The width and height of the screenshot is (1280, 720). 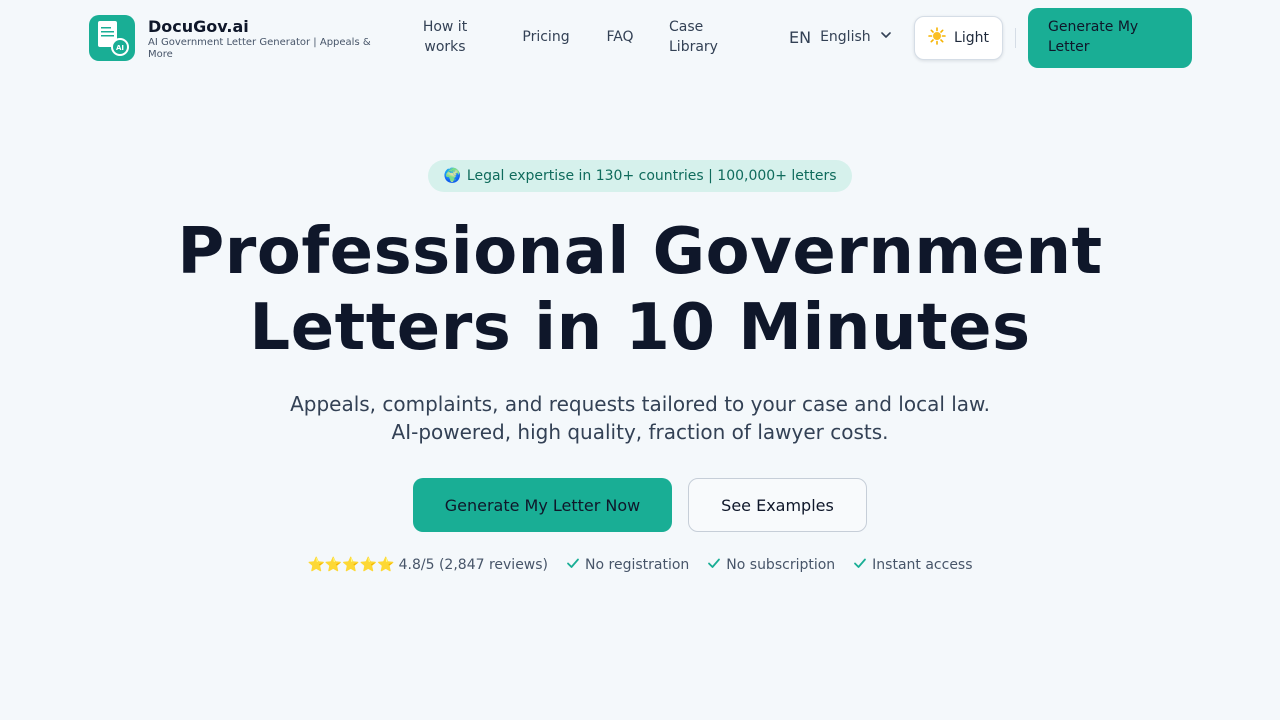 What do you see at coordinates (699, 37) in the screenshot?
I see `nav-case-library: Case Library` at bounding box center [699, 37].